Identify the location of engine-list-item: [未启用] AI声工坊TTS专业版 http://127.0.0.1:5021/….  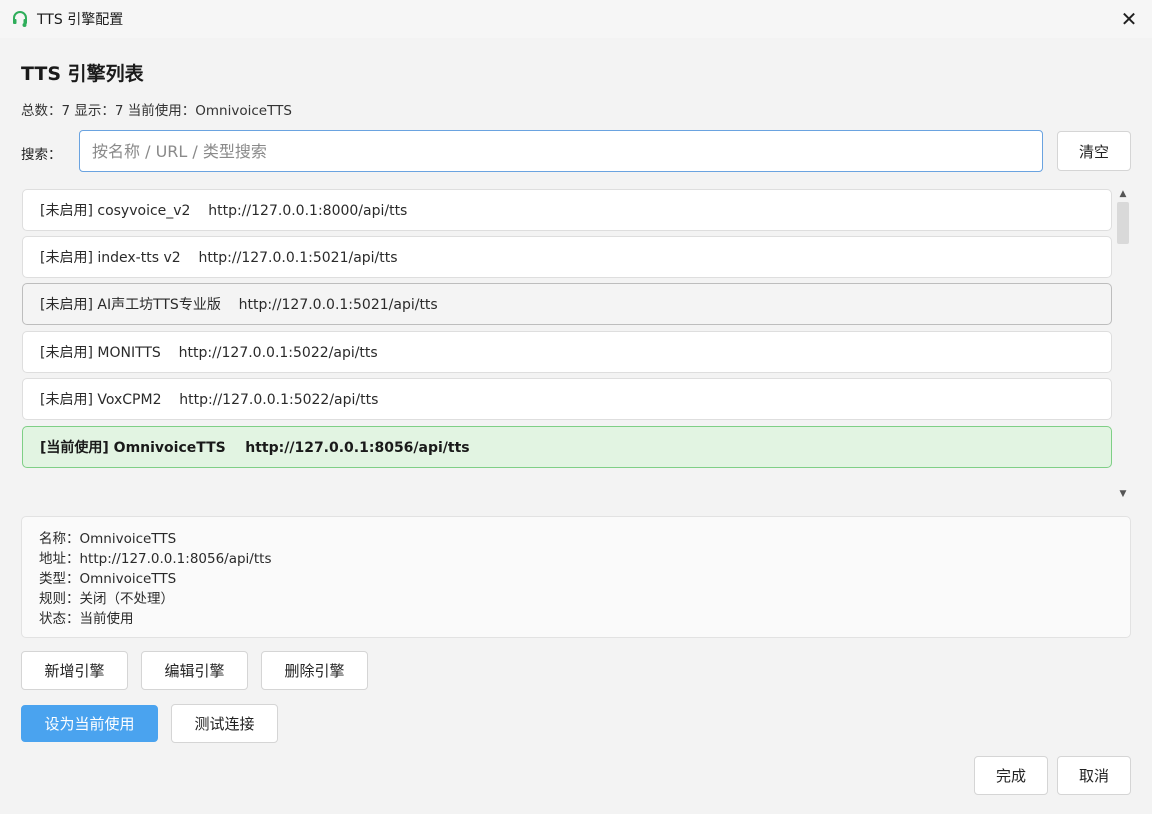
(567, 304).